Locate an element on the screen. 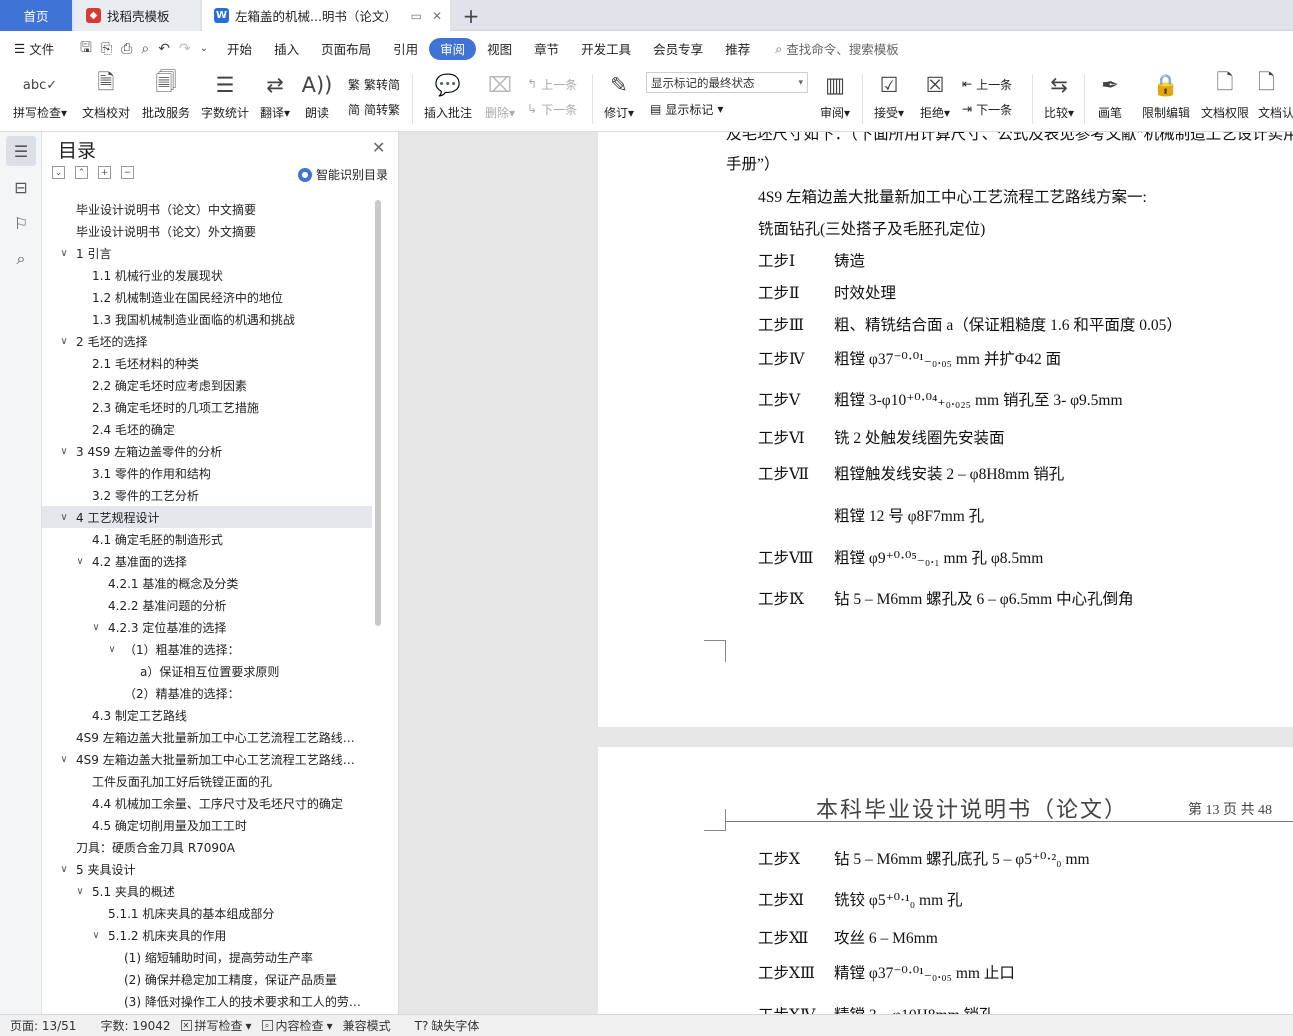  toc-item: ∨ 1 引言 is located at coordinates (207, 253).